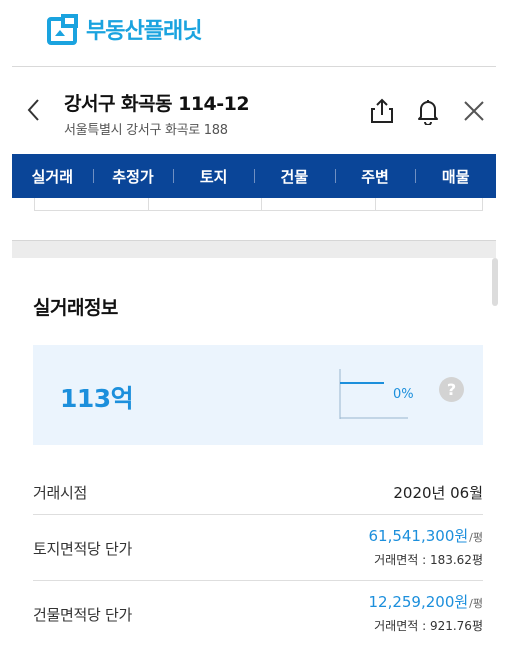 This screenshot has width=508, height=653. Describe the element at coordinates (97, 398) in the screenshot. I see `transaction-price: 113억` at that location.